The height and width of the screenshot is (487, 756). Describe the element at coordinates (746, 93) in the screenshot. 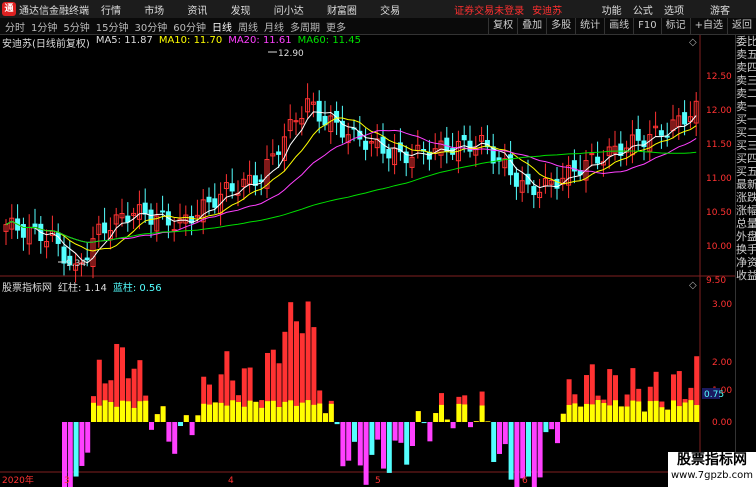

I see `quote-label: 卖二` at that location.